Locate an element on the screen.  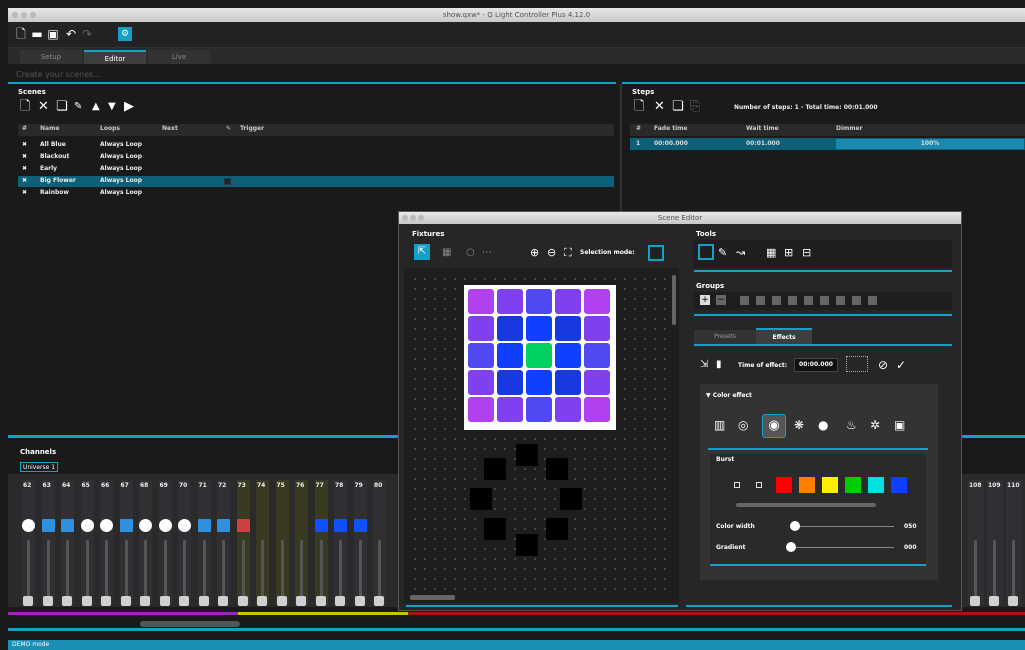
zoom-in-icon: ⊕ is located at coordinates (534, 253).